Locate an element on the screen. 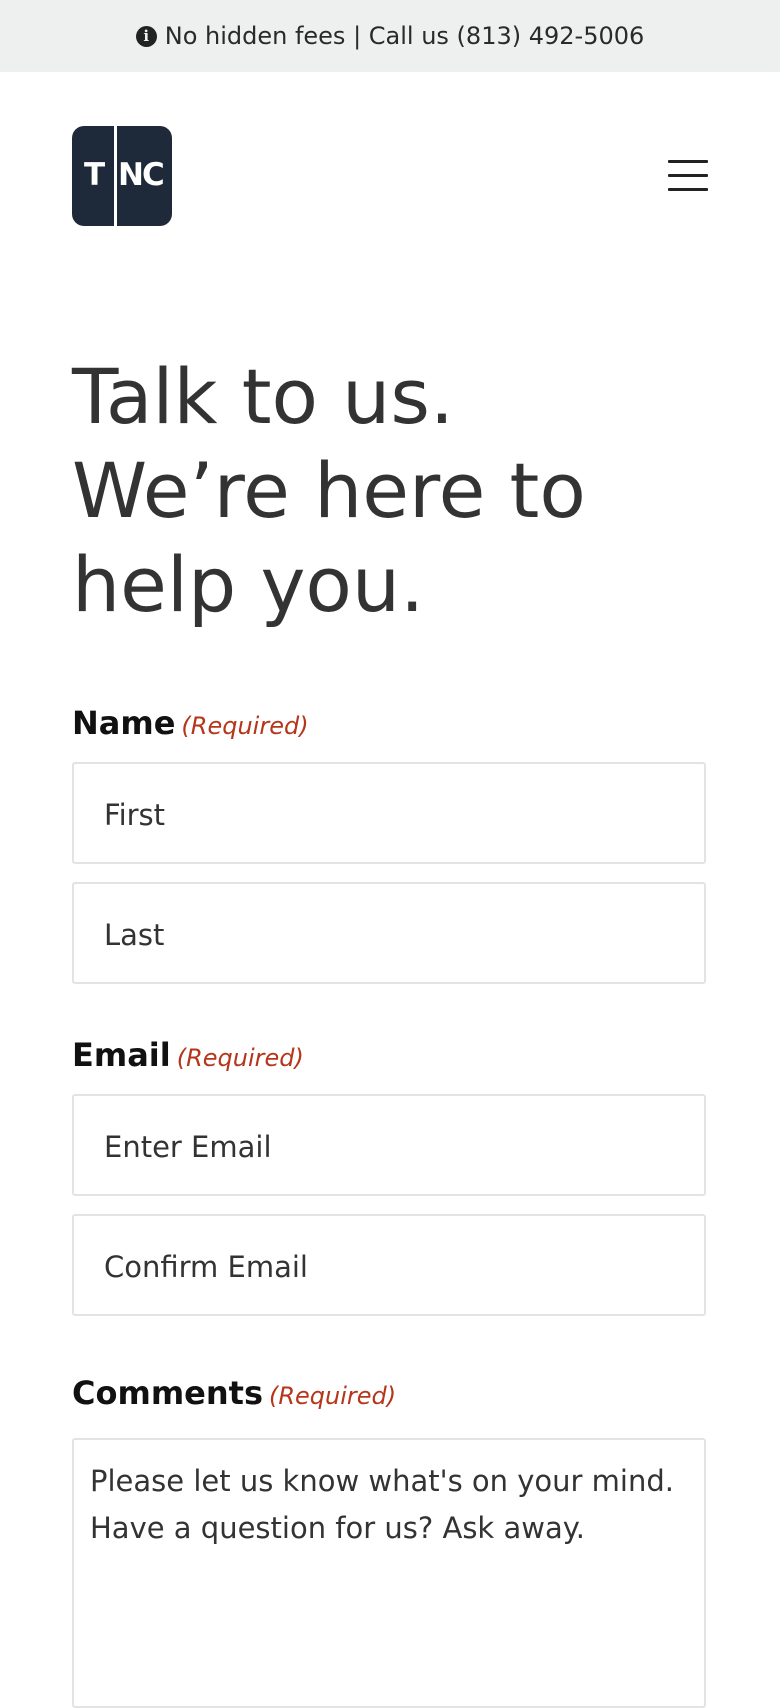  first-name-placeholder: First is located at coordinates (135, 815).